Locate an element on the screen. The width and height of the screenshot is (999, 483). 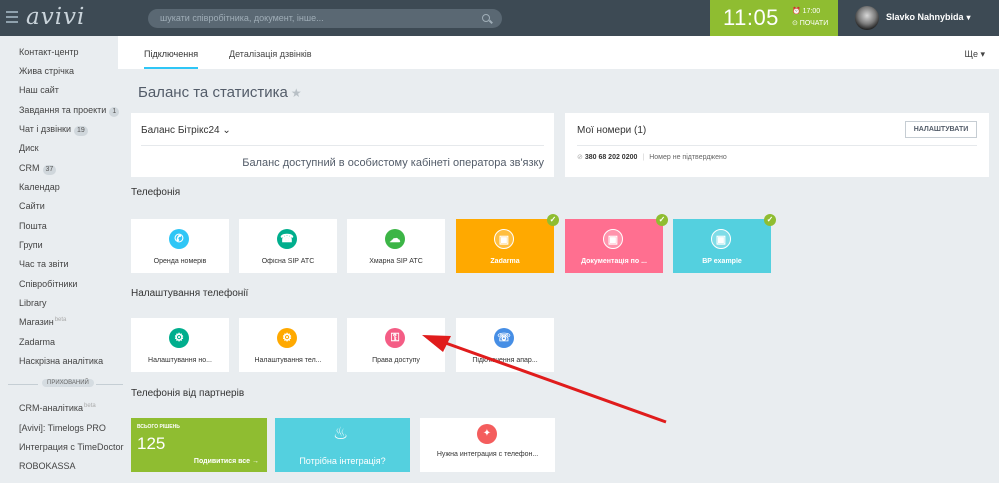
annotation-arrow is located at coordinates (544, 379).